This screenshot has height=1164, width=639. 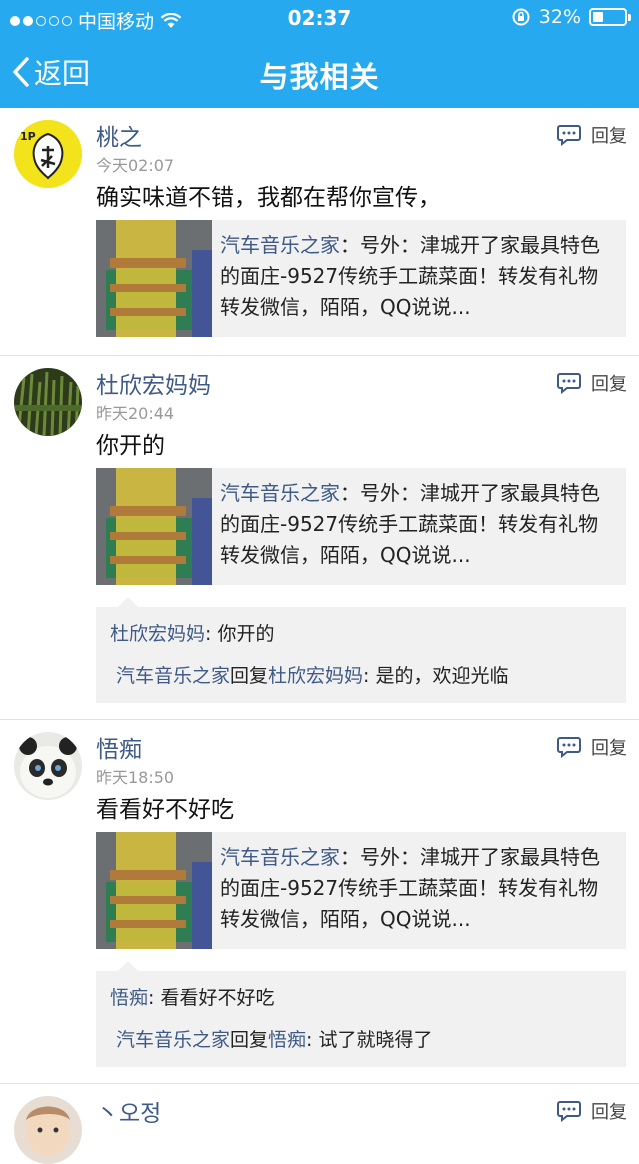 What do you see at coordinates (315, 676) in the screenshot?
I see `thread-target: 杜欣宏妈妈` at bounding box center [315, 676].